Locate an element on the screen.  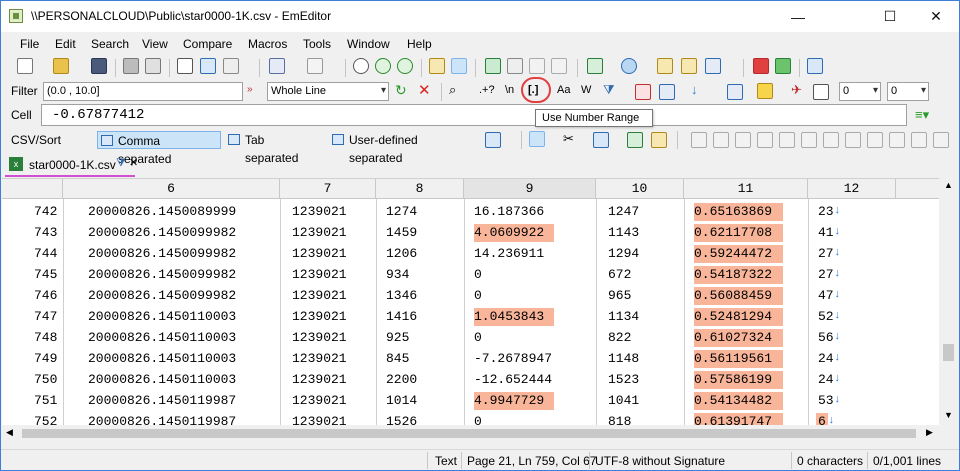
advanced-filter-icon: ⌕ is located at coordinates (452, 90).